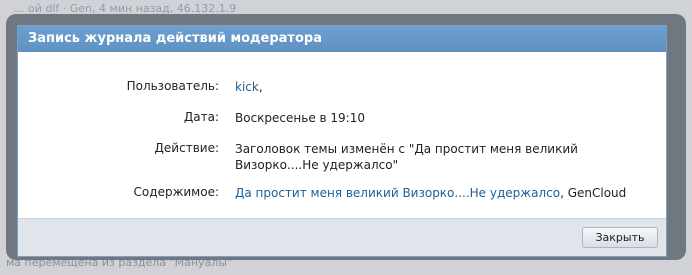 The width and height of the screenshot is (692, 275). Describe the element at coordinates (300, 118) in the screenshot. I see `date-value: Воскресенье в 19:10` at that location.